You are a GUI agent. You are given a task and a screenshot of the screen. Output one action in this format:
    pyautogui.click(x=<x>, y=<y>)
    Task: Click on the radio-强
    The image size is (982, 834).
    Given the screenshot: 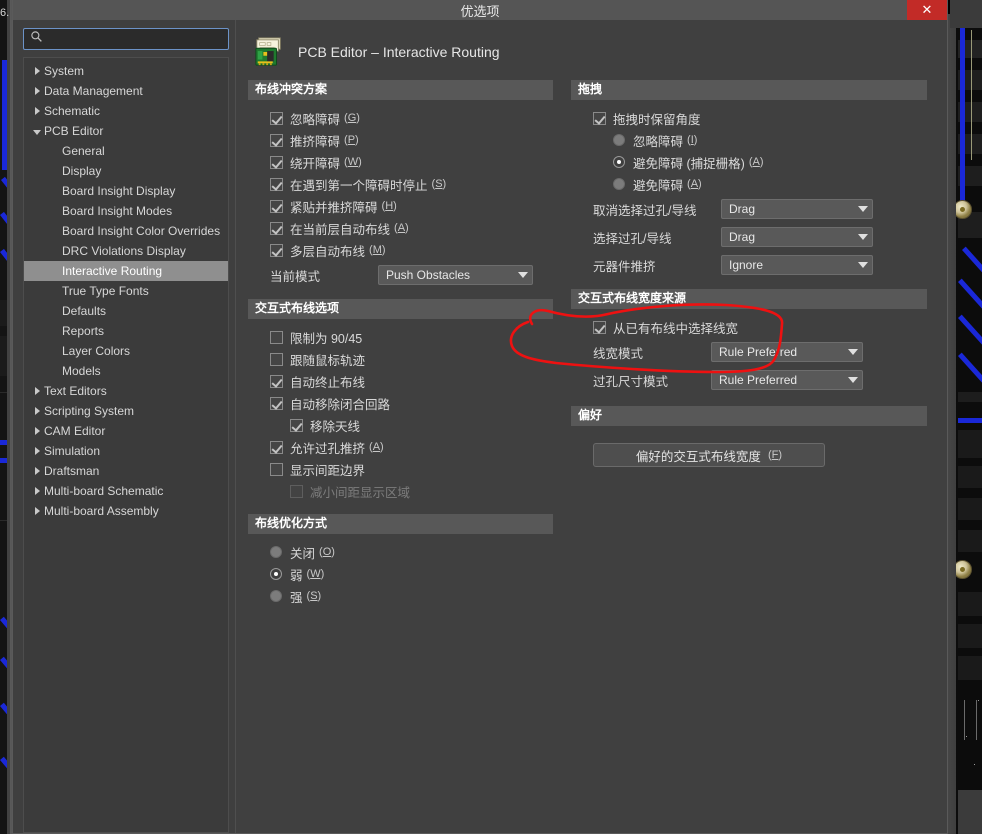 What is the action you would take?
    pyautogui.click(x=276, y=596)
    